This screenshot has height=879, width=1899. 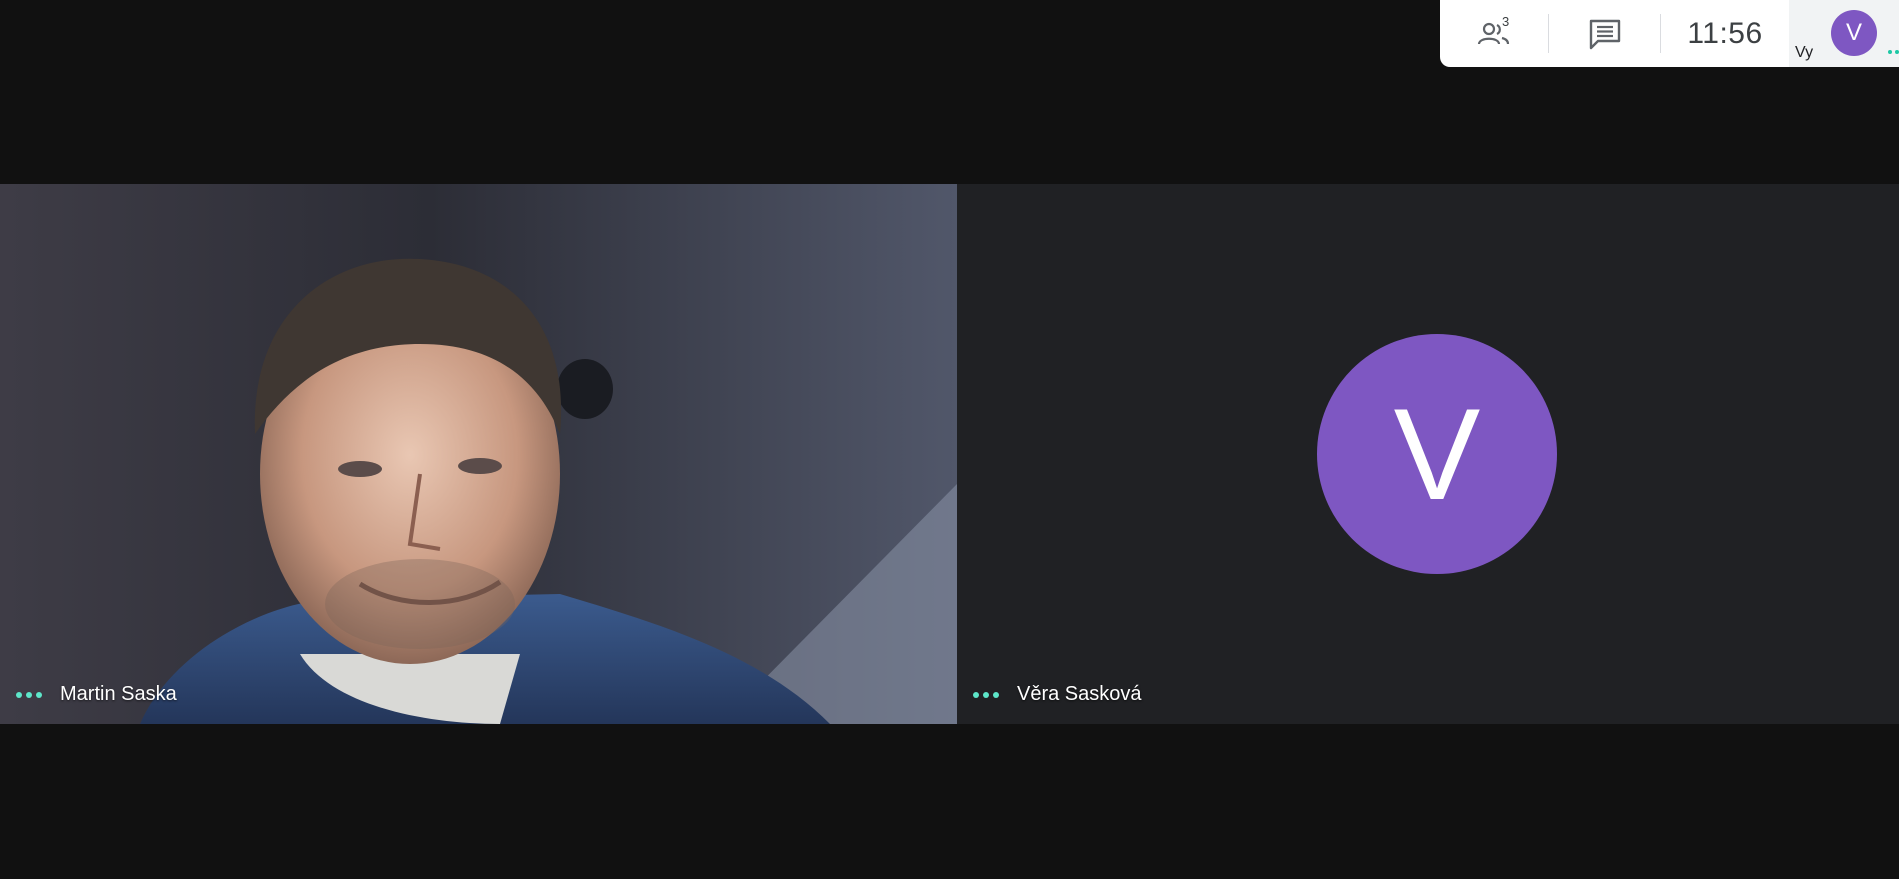 I want to click on self-label: Vy, so click(x=1804, y=52).